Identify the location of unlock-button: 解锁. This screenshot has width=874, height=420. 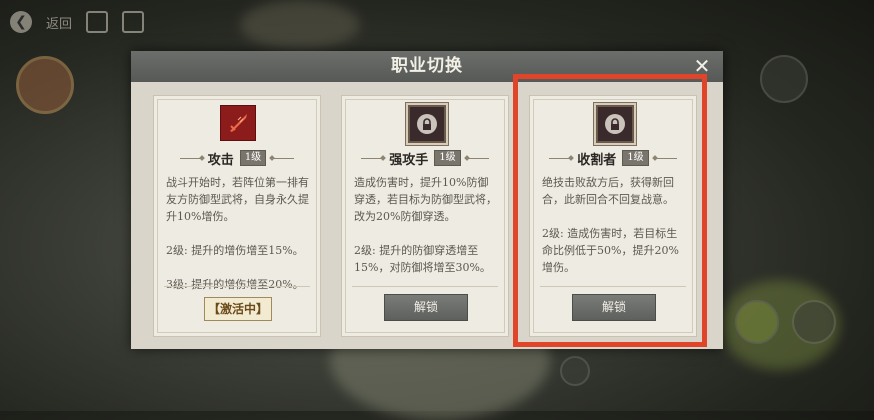
(426, 307).